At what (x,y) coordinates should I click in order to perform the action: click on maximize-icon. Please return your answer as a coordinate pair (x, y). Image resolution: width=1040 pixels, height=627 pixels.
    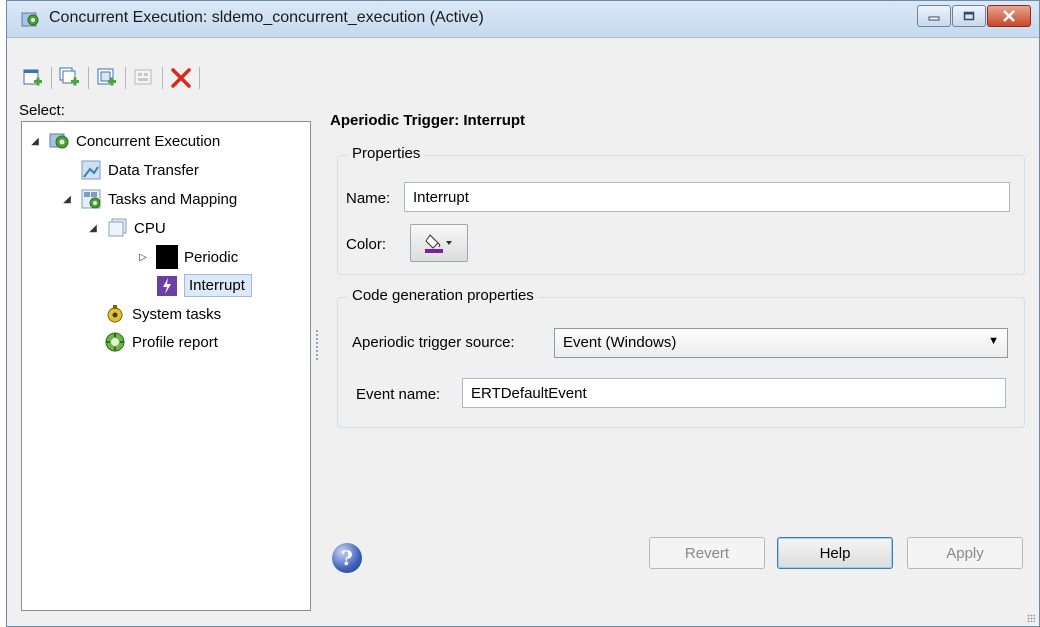
    Looking at the image, I should click on (969, 16).